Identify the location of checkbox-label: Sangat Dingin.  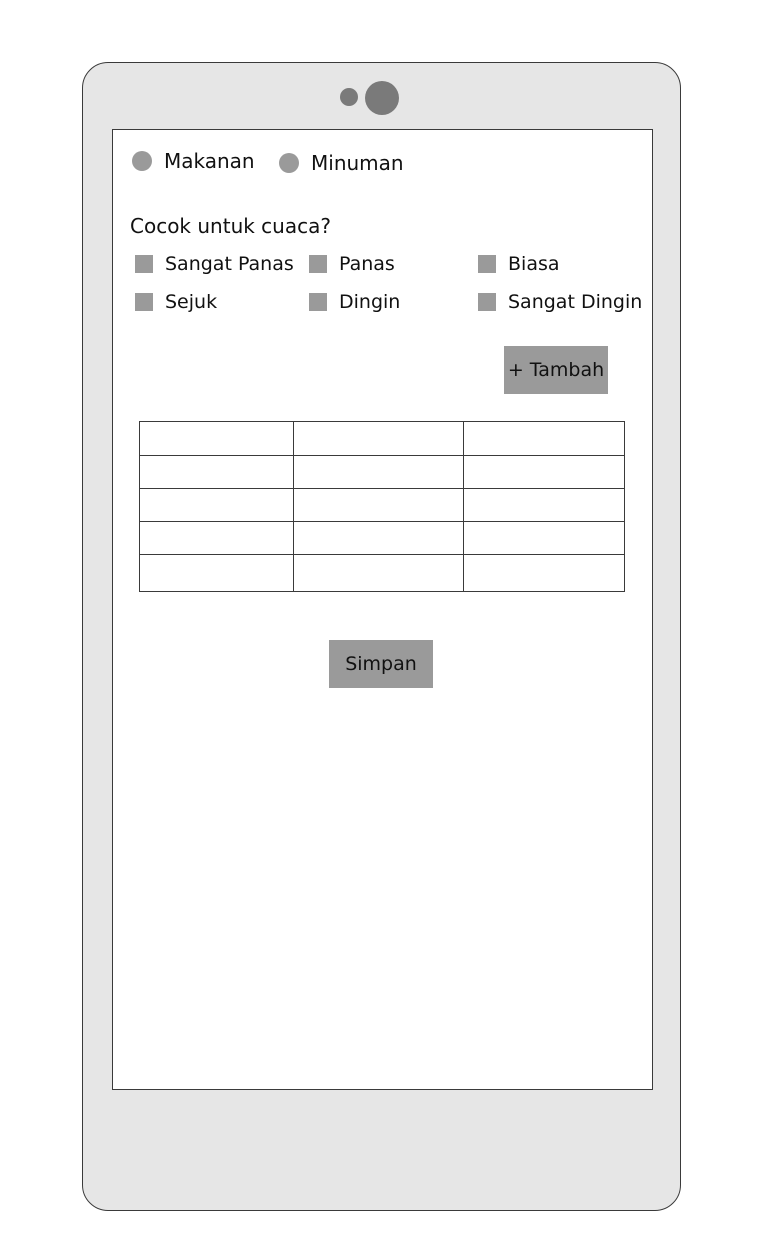
(575, 302).